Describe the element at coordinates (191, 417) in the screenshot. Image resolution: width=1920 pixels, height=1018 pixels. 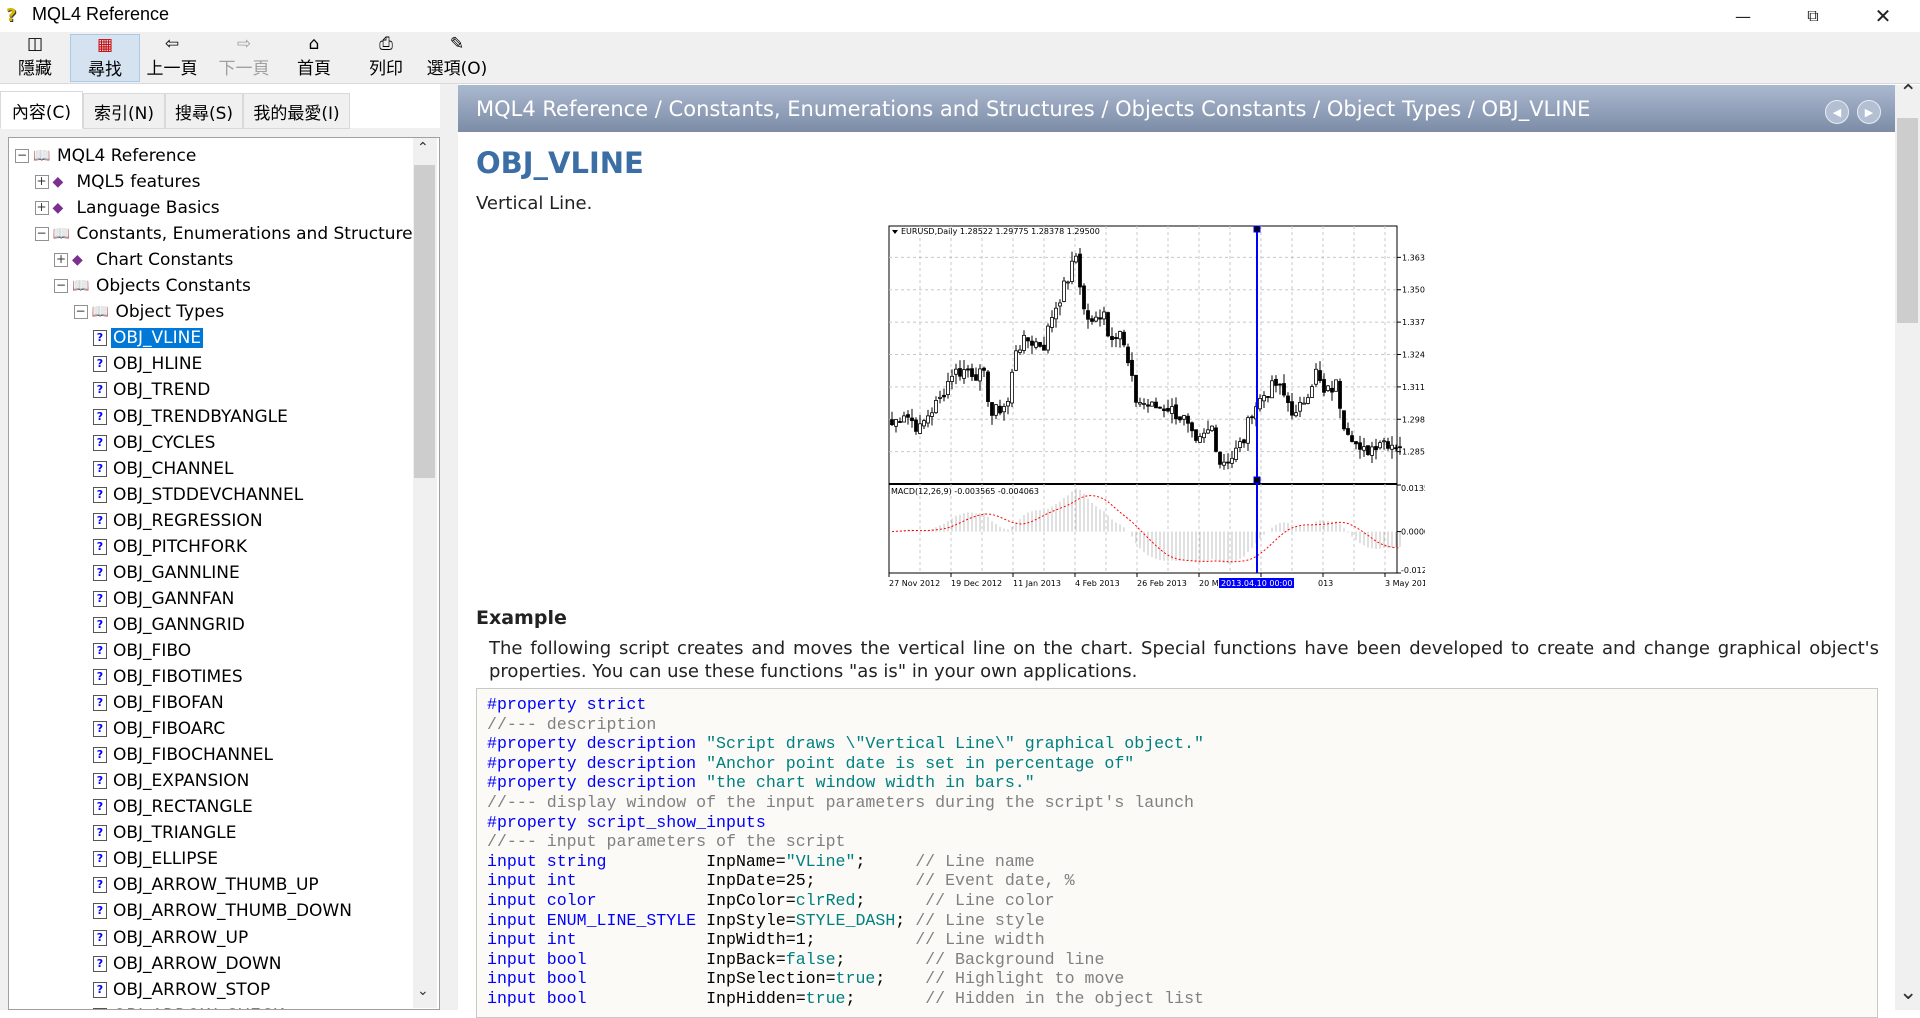
I see `tree-item: ? OBJ_TRENDBYANGLE` at that location.